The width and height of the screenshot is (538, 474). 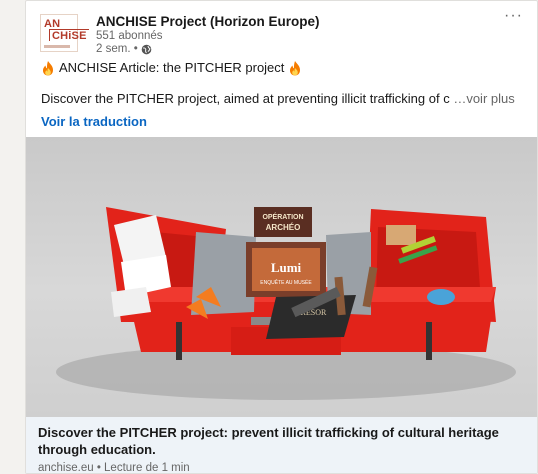 What do you see at coordinates (483, 98) in the screenshot?
I see `see-more-link: …voir plus` at bounding box center [483, 98].